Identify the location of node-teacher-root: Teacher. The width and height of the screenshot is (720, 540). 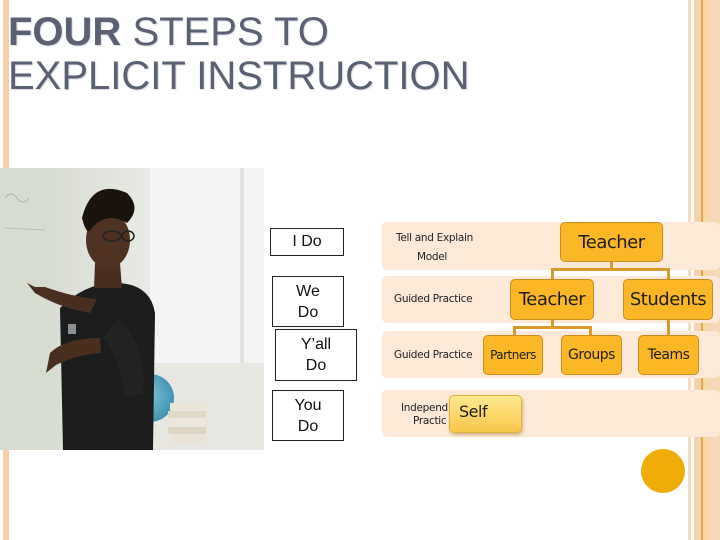
(611, 242).